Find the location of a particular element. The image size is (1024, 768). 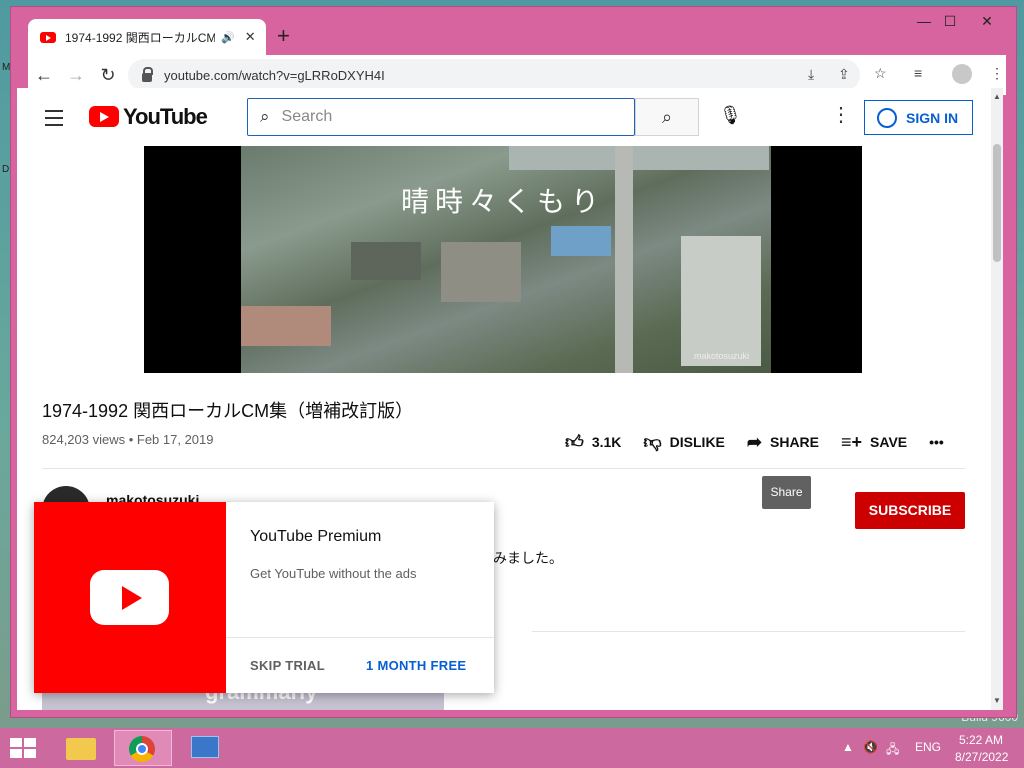

new-tab-button: + is located at coordinates (283, 36).